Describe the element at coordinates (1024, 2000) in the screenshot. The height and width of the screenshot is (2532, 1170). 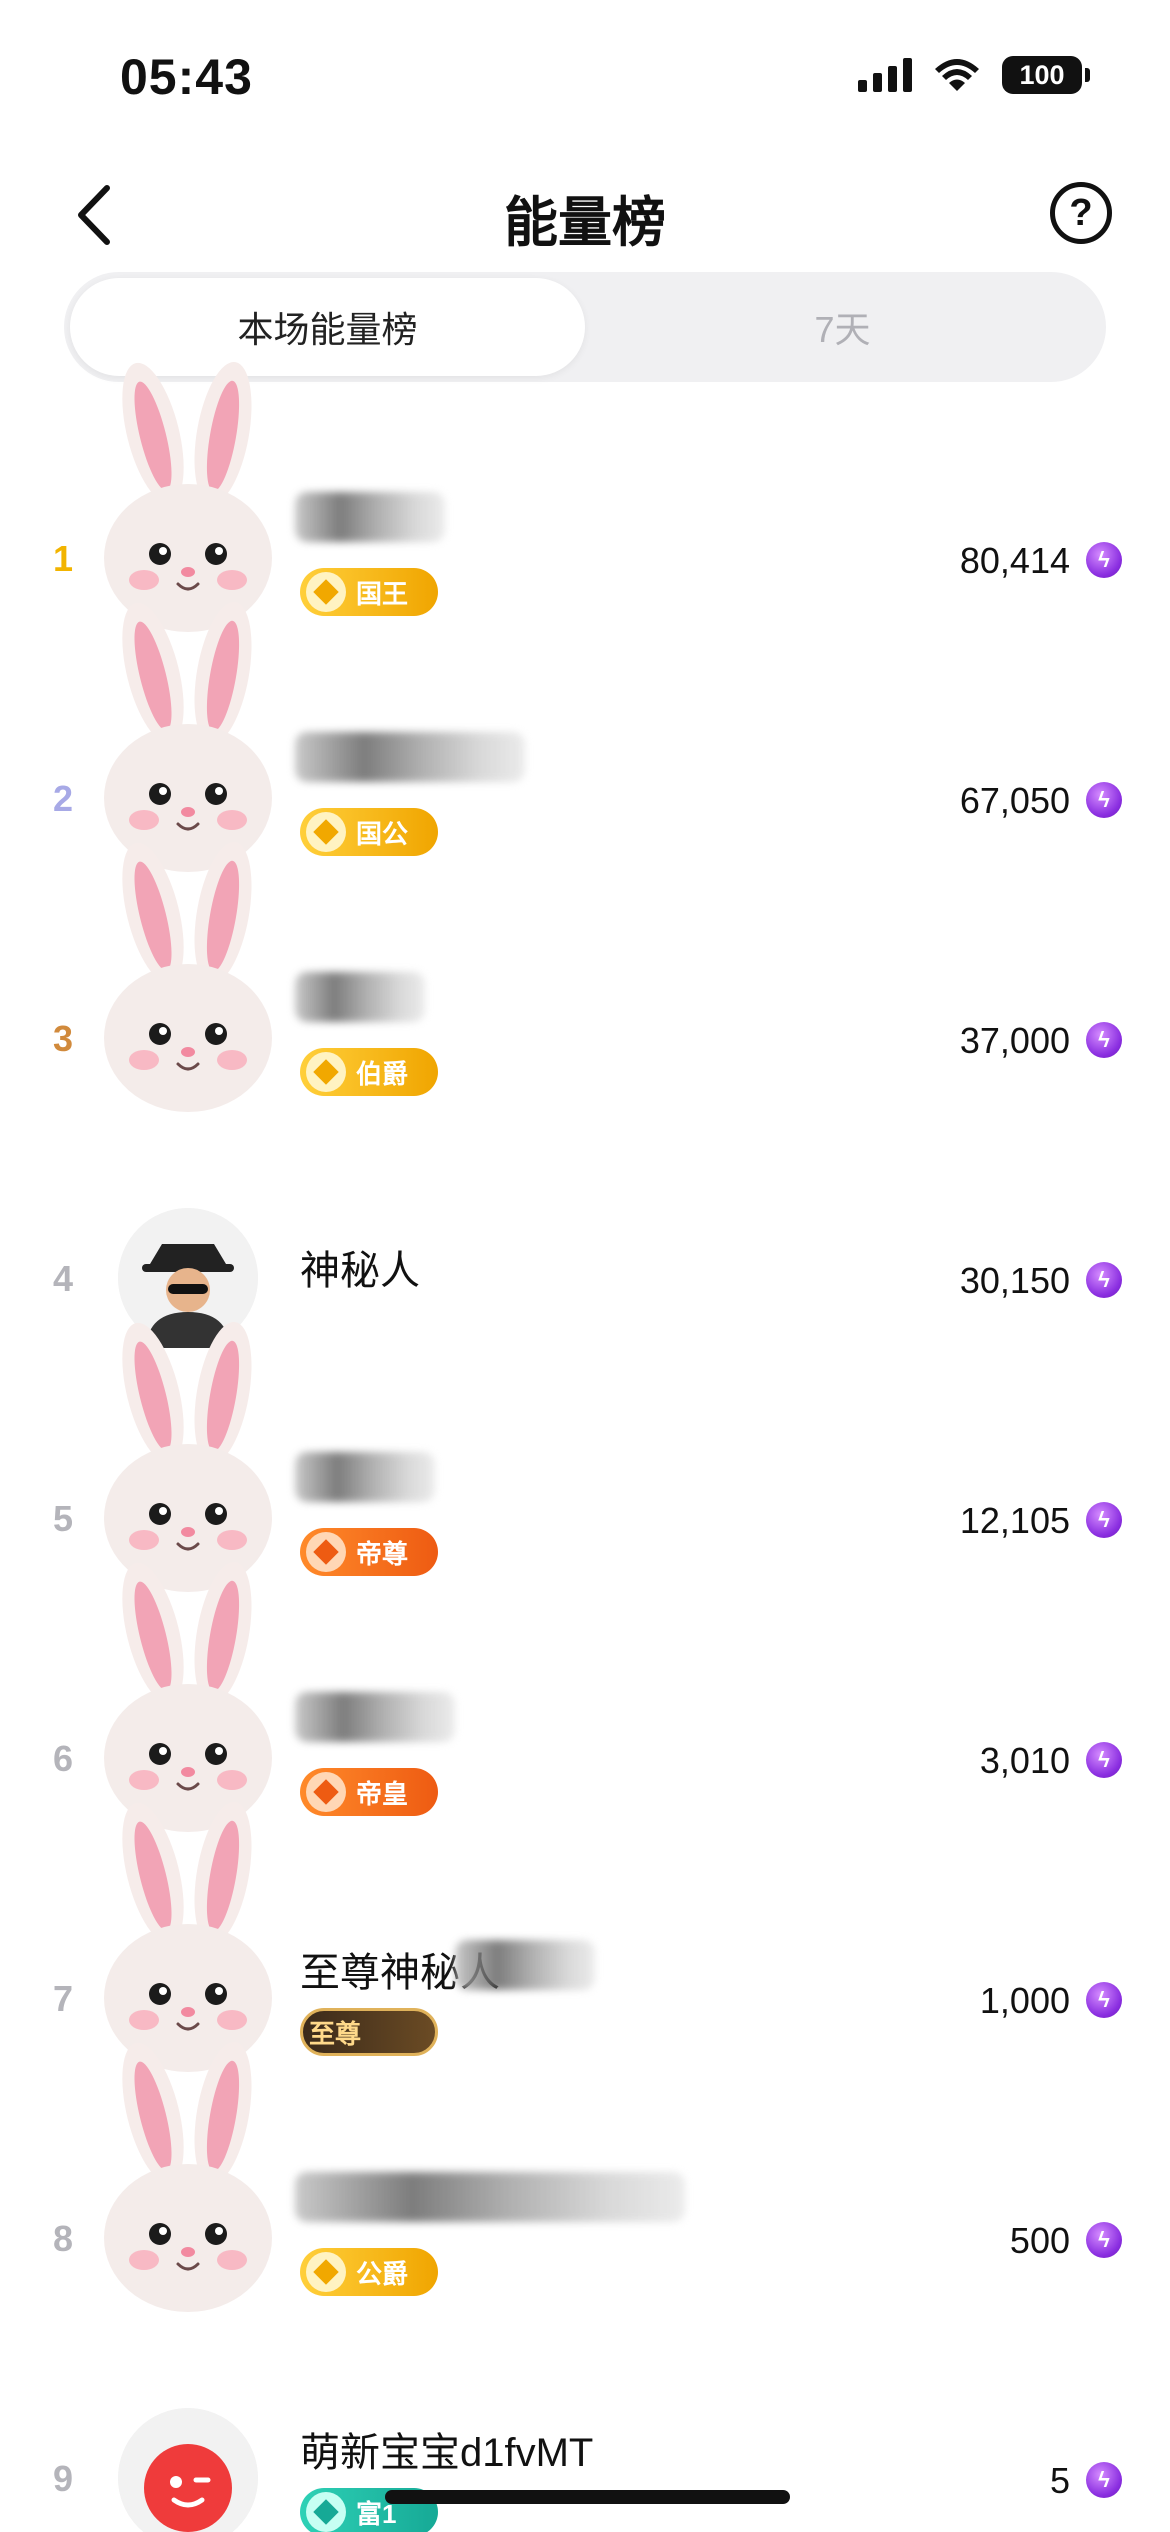
I see `energy-score: 1,000` at that location.